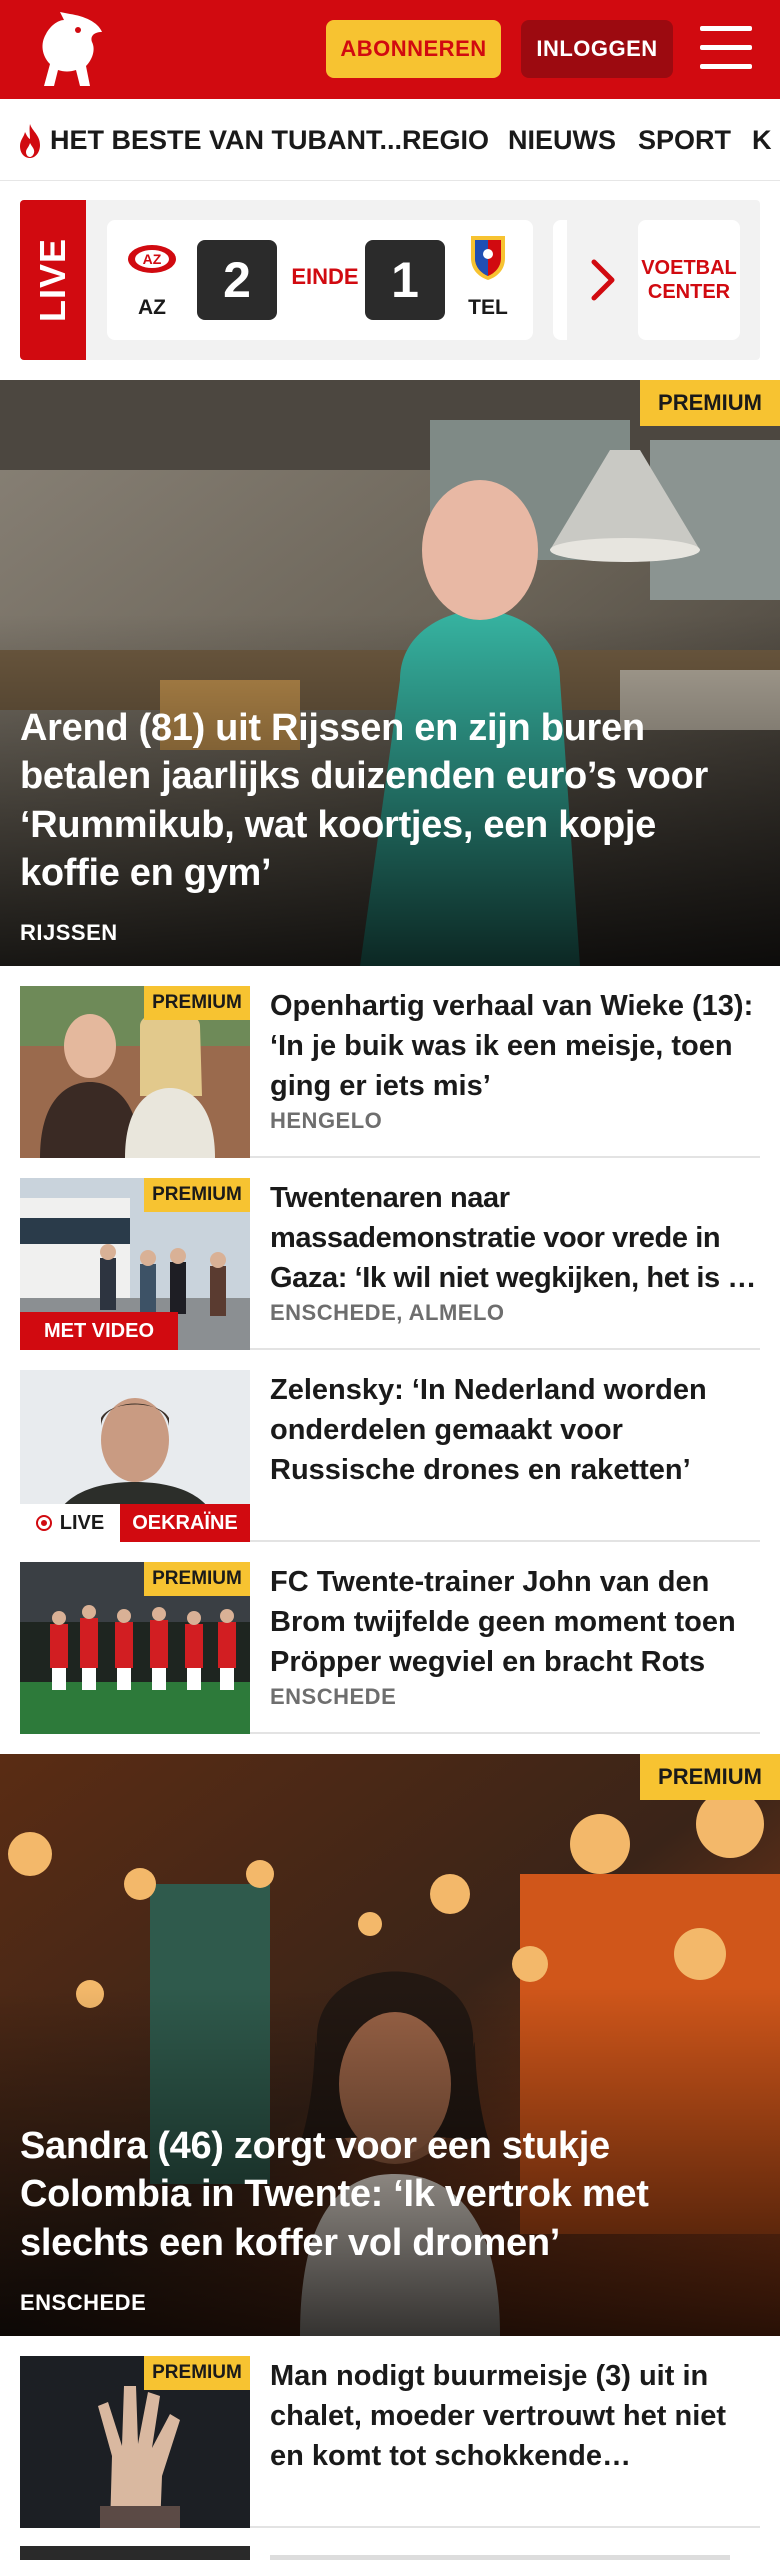 Image resolution: width=780 pixels, height=2560 pixels. Describe the element at coordinates (70, 50) in the screenshot. I see `tubantia-horse-logo-icon` at that location.